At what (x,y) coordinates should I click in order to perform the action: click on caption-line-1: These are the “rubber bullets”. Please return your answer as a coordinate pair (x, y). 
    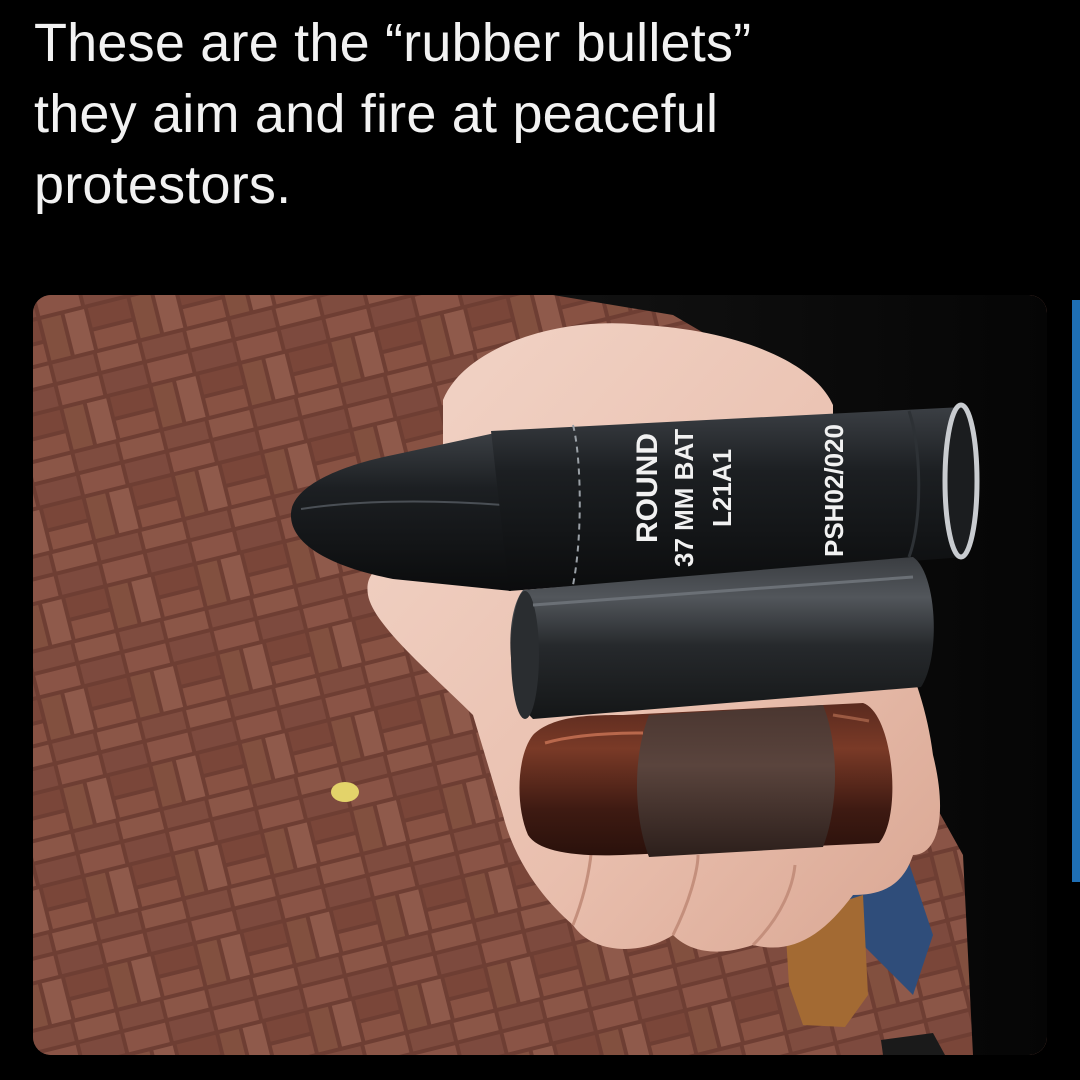
    Looking at the image, I should click on (393, 43).